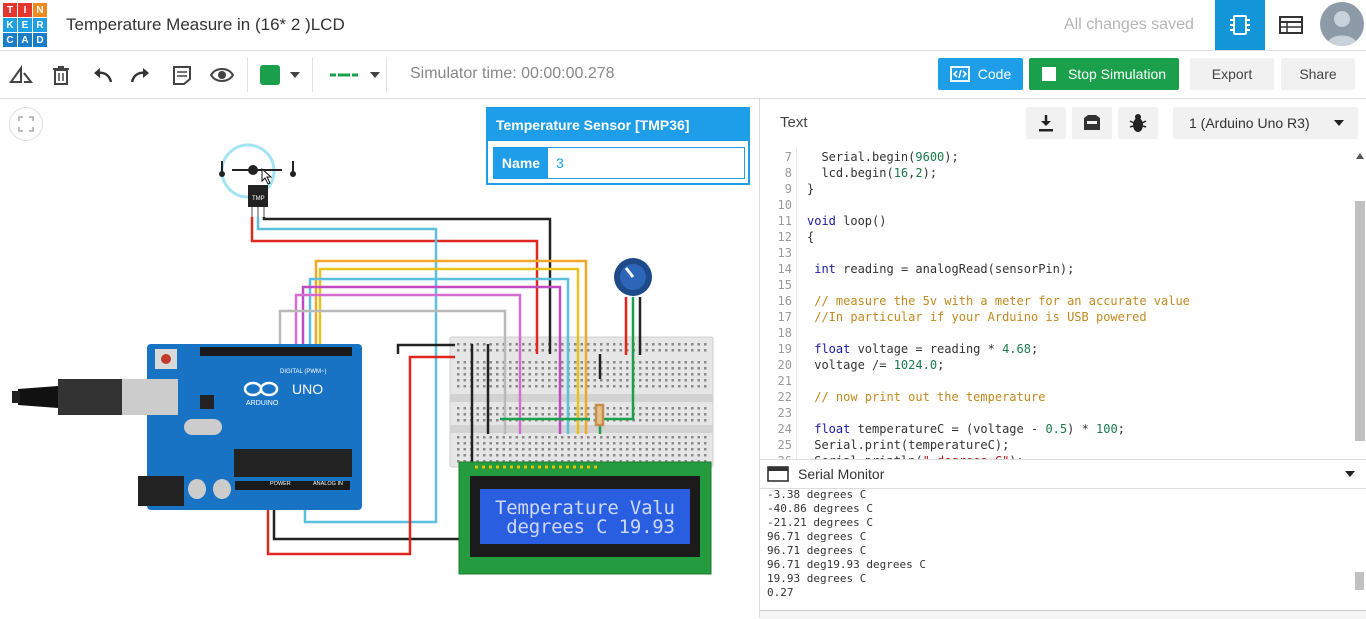  Describe the element at coordinates (581, 402) in the screenshot. I see `breadboard` at that location.